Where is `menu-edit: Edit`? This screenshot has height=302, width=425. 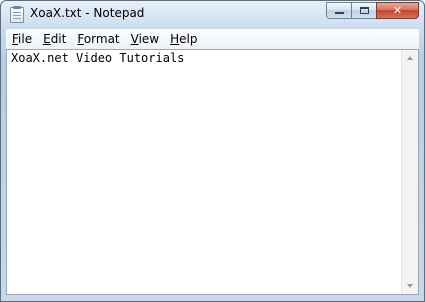 menu-edit: Edit is located at coordinates (54, 39).